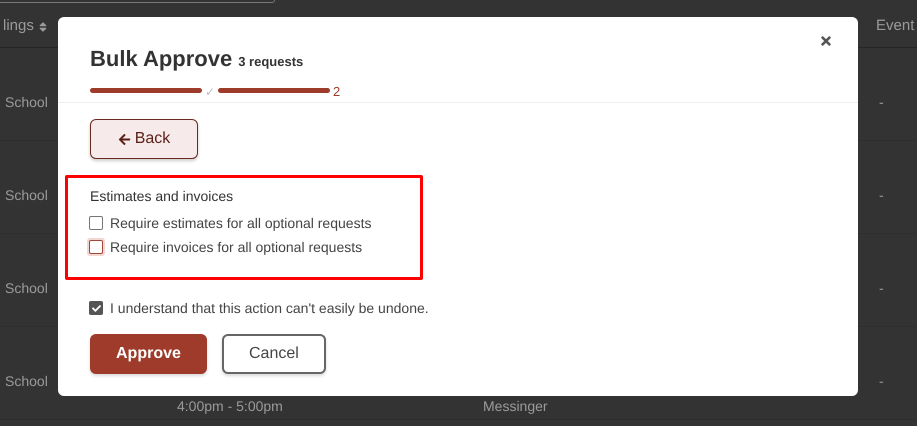  Describe the element at coordinates (336, 92) in the screenshot. I see `step-marker: 2` at that location.